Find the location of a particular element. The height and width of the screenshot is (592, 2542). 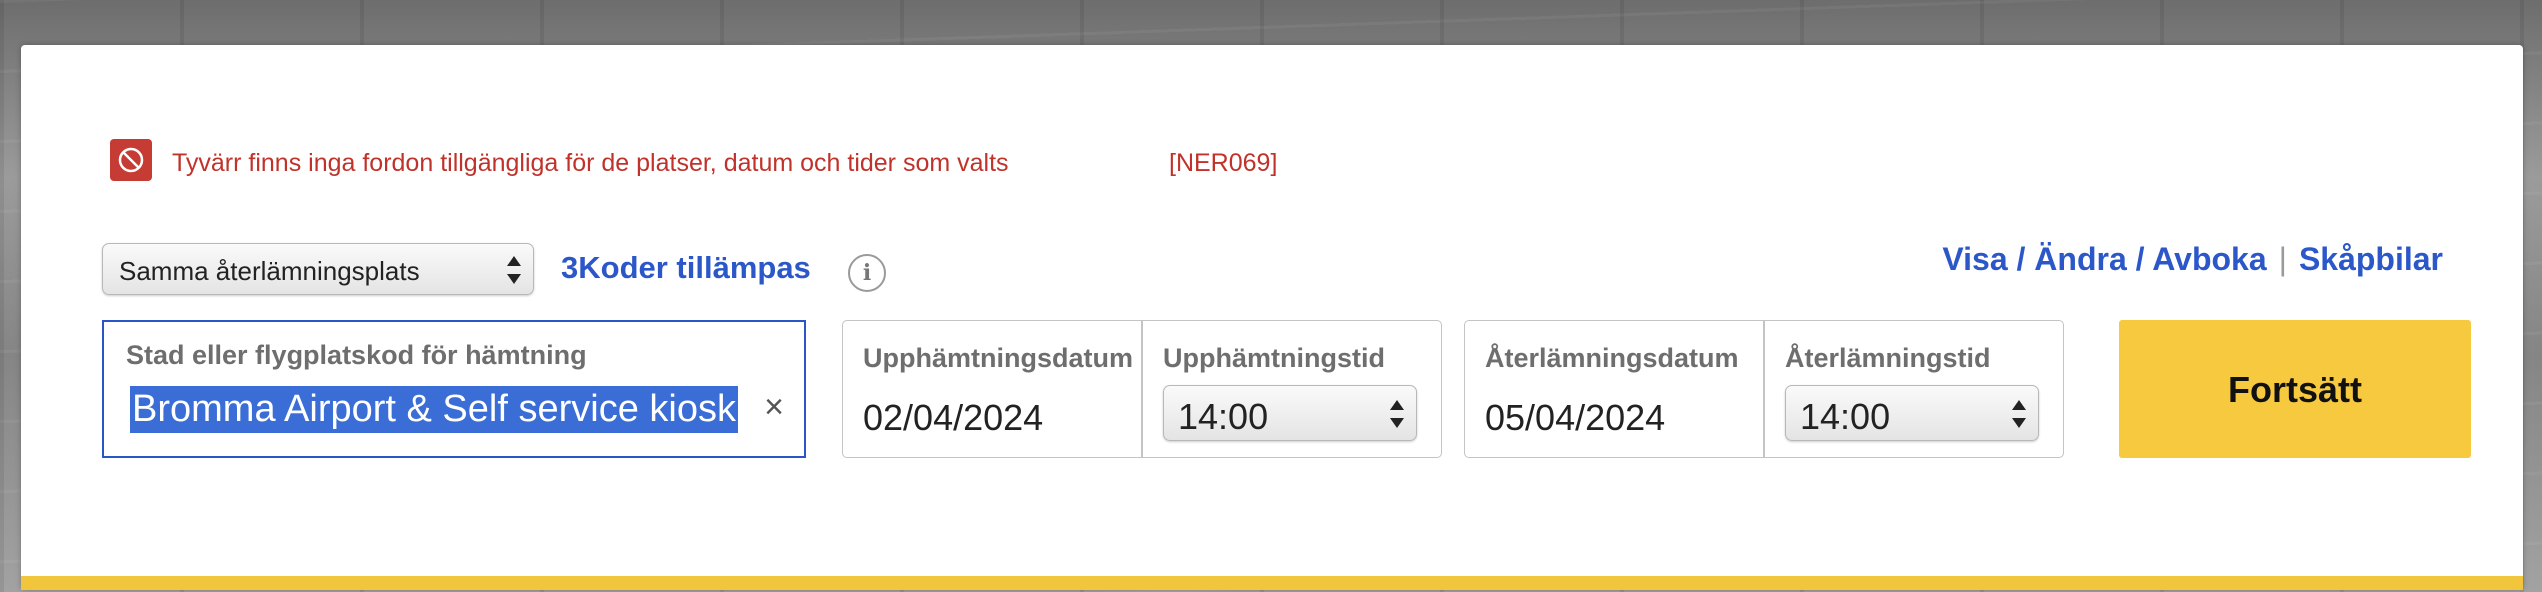

manage-booking-link: Visa / Ändra / Avboka is located at coordinates (2104, 259).